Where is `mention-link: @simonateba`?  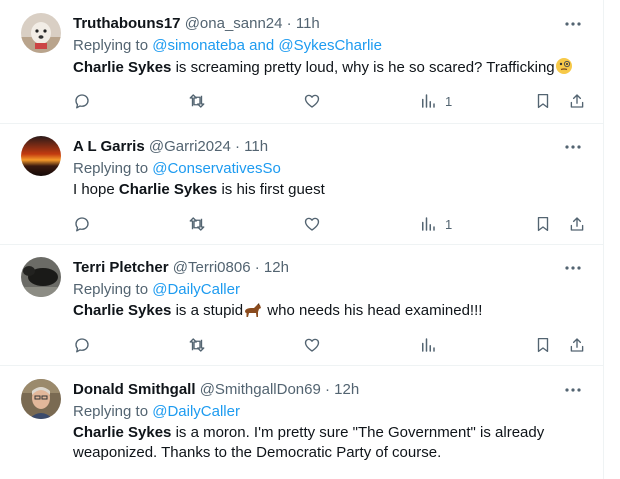
mention-link: @simonateba is located at coordinates (198, 45).